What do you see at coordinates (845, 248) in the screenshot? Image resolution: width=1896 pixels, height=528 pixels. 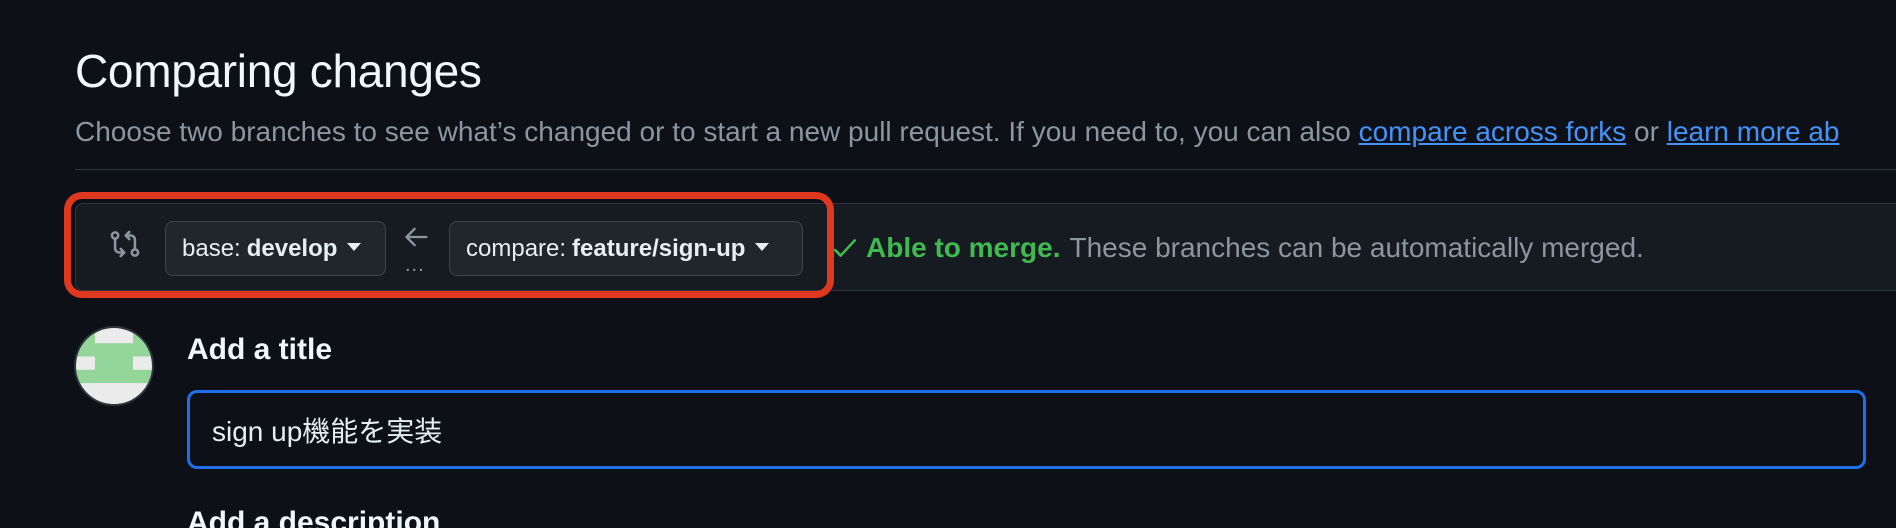 I see `check-icon` at bounding box center [845, 248].